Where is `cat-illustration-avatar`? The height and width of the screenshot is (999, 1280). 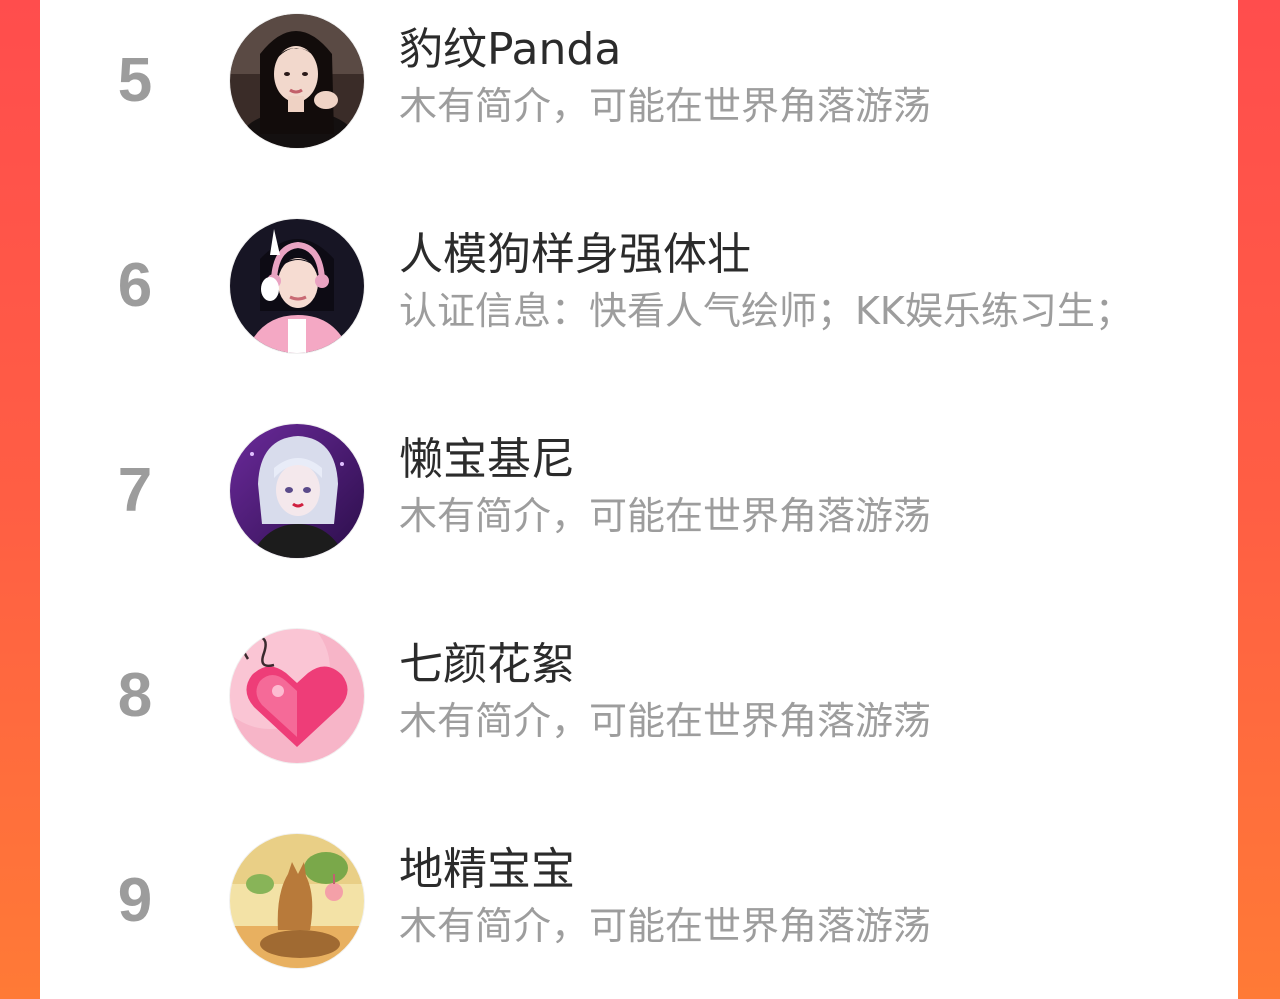 cat-illustration-avatar is located at coordinates (297, 901).